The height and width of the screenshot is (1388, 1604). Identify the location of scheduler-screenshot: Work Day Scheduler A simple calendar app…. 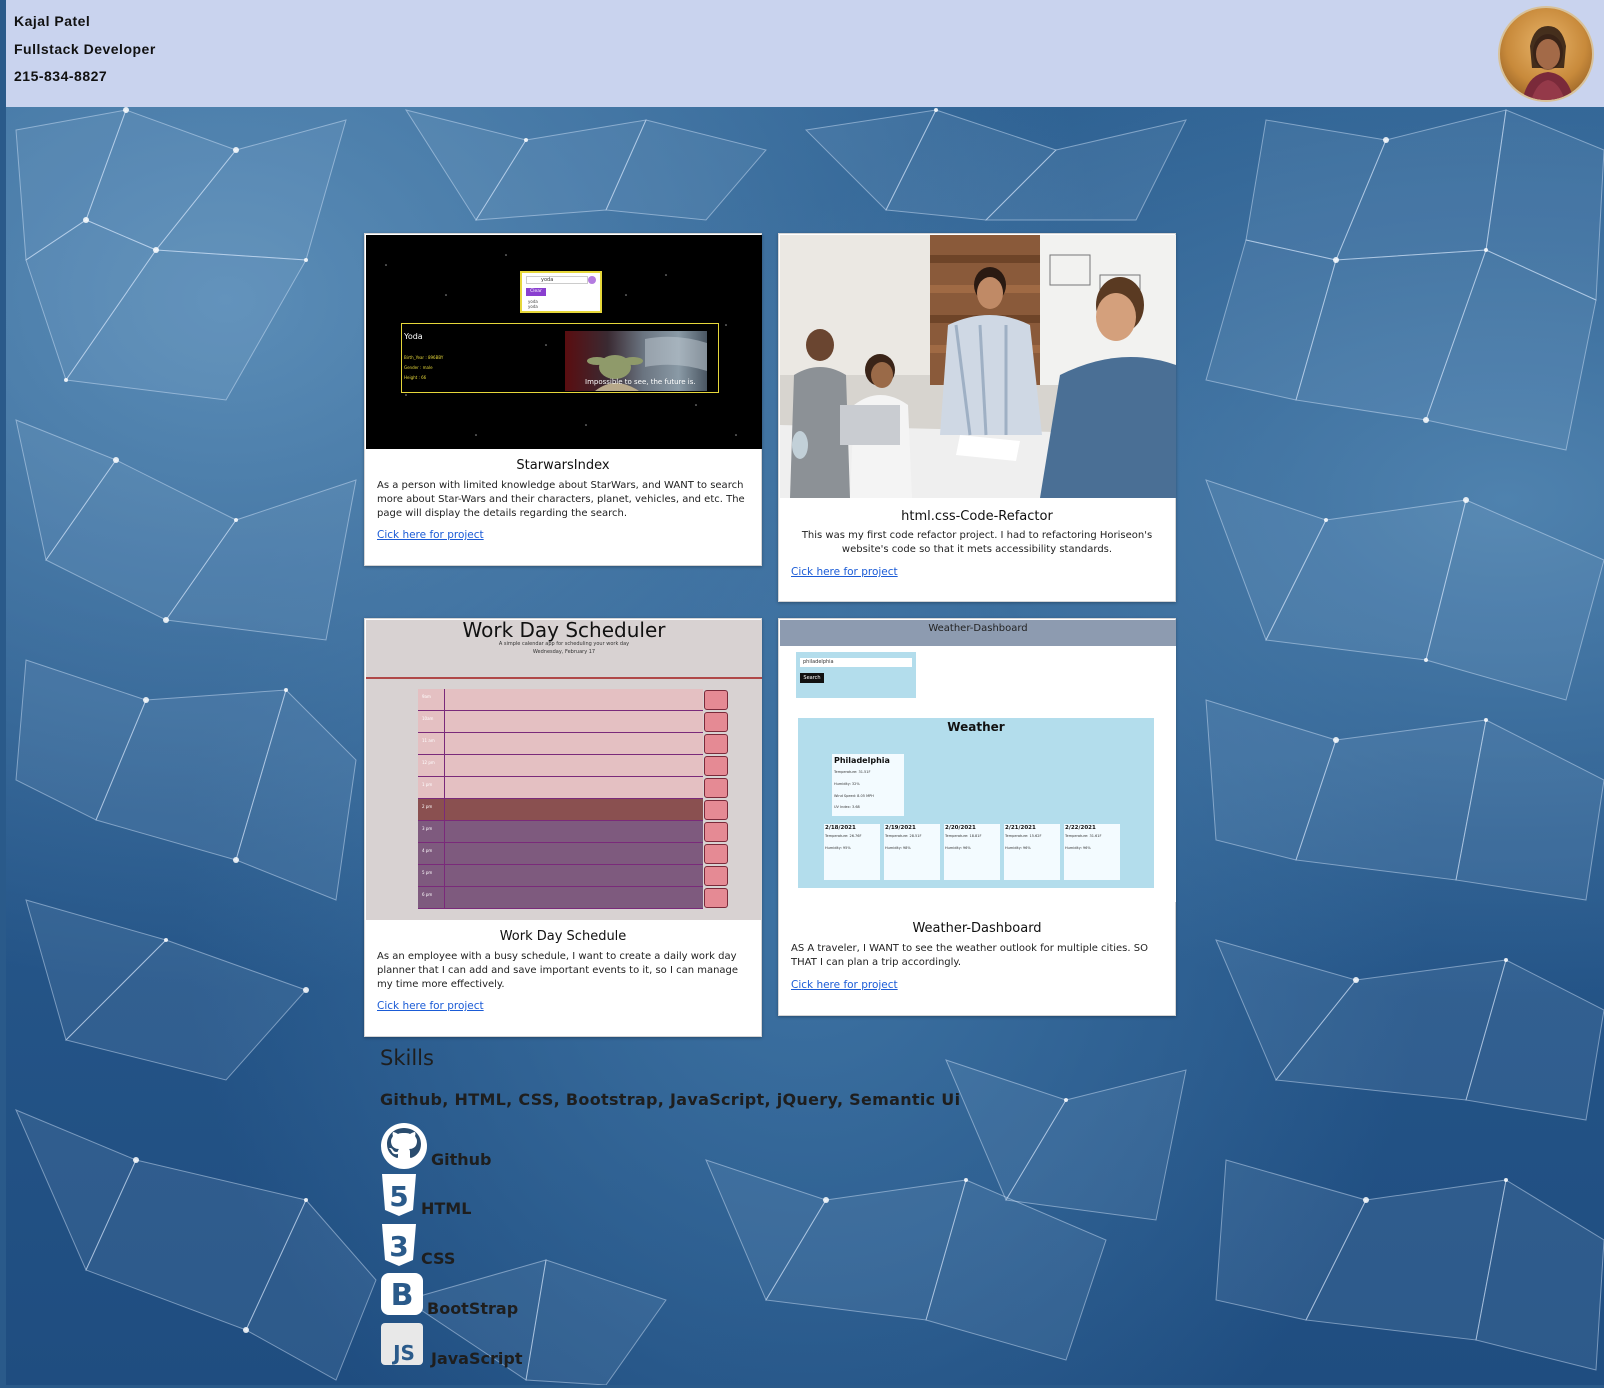
(564, 770).